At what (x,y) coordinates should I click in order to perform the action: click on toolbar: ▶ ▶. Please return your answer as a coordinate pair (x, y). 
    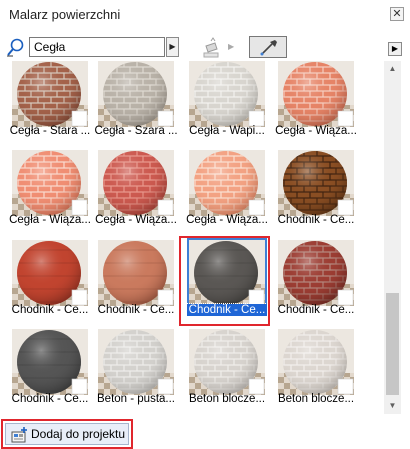
    Looking at the image, I should click on (205, 47).